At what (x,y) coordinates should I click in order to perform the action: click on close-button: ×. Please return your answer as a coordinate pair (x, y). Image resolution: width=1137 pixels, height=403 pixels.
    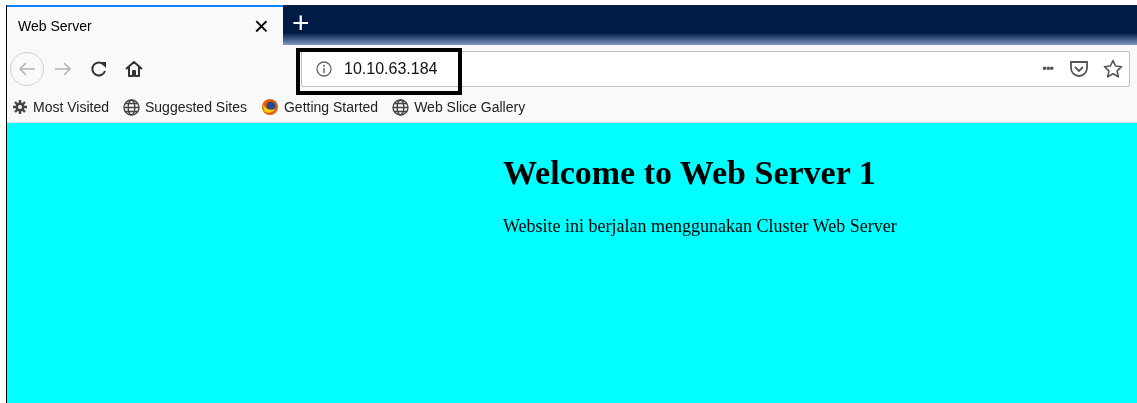
    Looking at the image, I should click on (261, 26).